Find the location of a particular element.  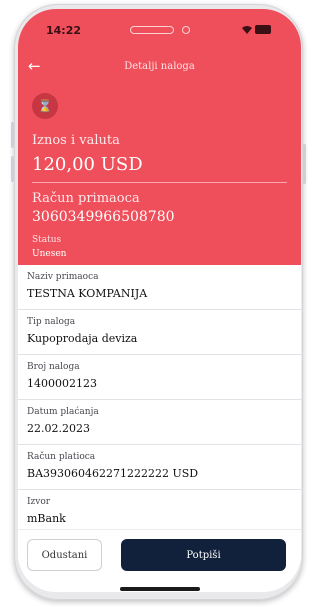

page-title: Detalji naloga is located at coordinates (159, 66).